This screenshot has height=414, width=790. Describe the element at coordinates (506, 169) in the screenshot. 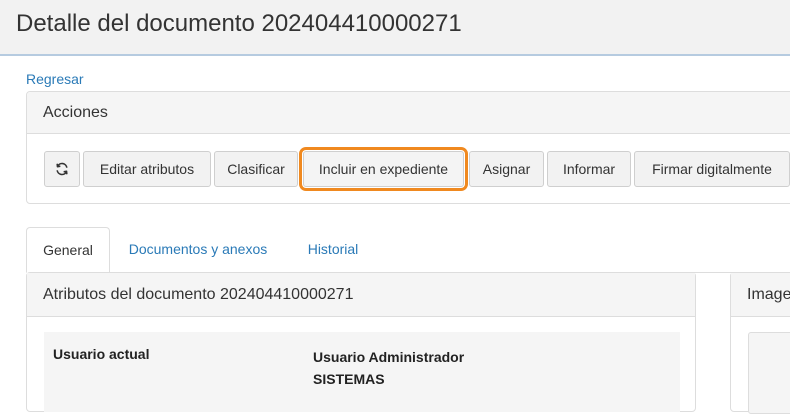

I see `assign-button: Asignar` at that location.